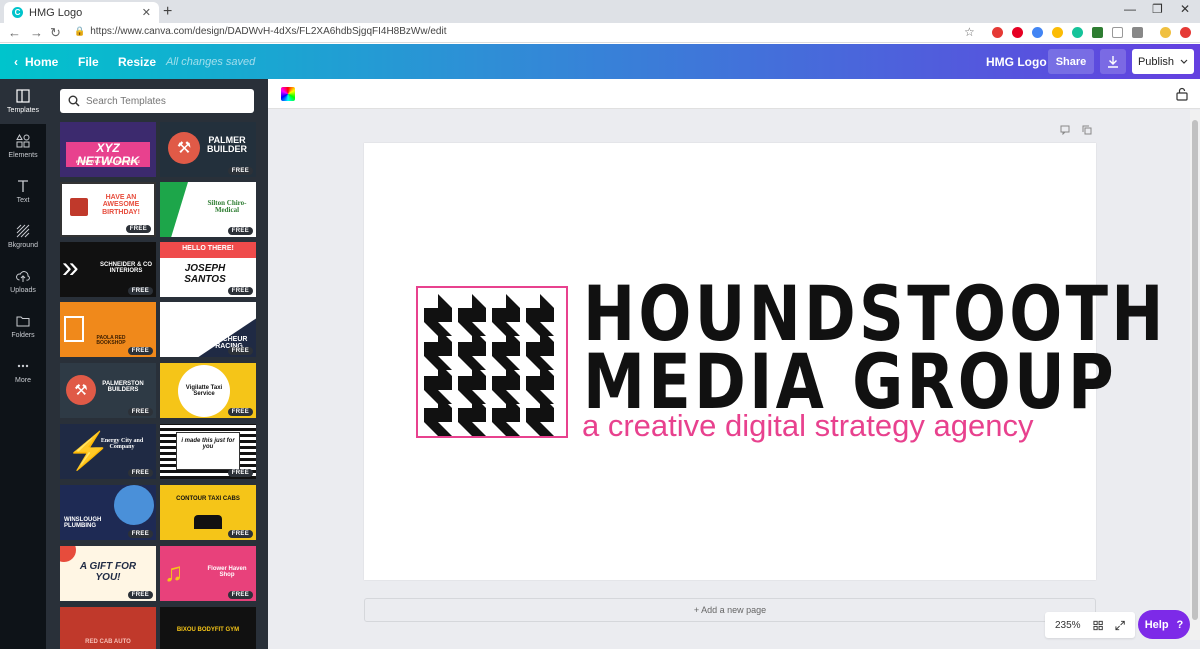 This screenshot has width=1200, height=649. What do you see at coordinates (208, 451) in the screenshot?
I see `template-card: i made this just for you FREE` at bounding box center [208, 451].